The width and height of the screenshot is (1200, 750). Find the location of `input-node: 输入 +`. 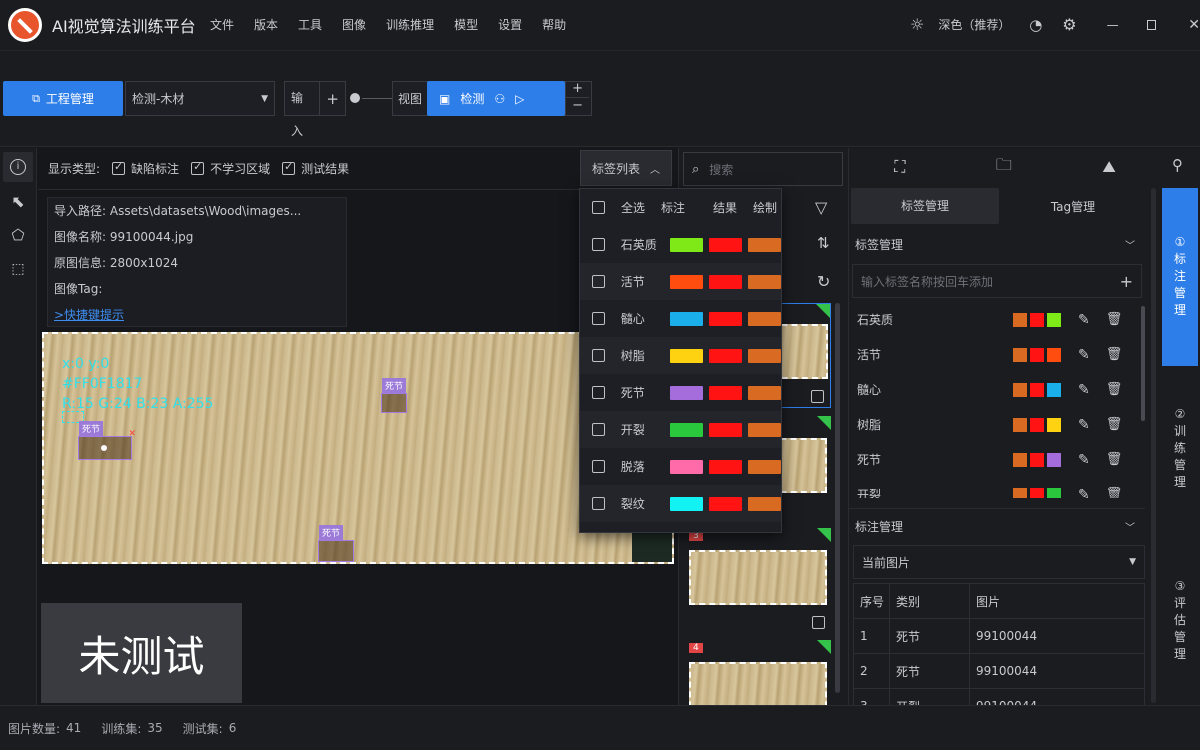

input-node: 输入 + is located at coordinates (315, 109).